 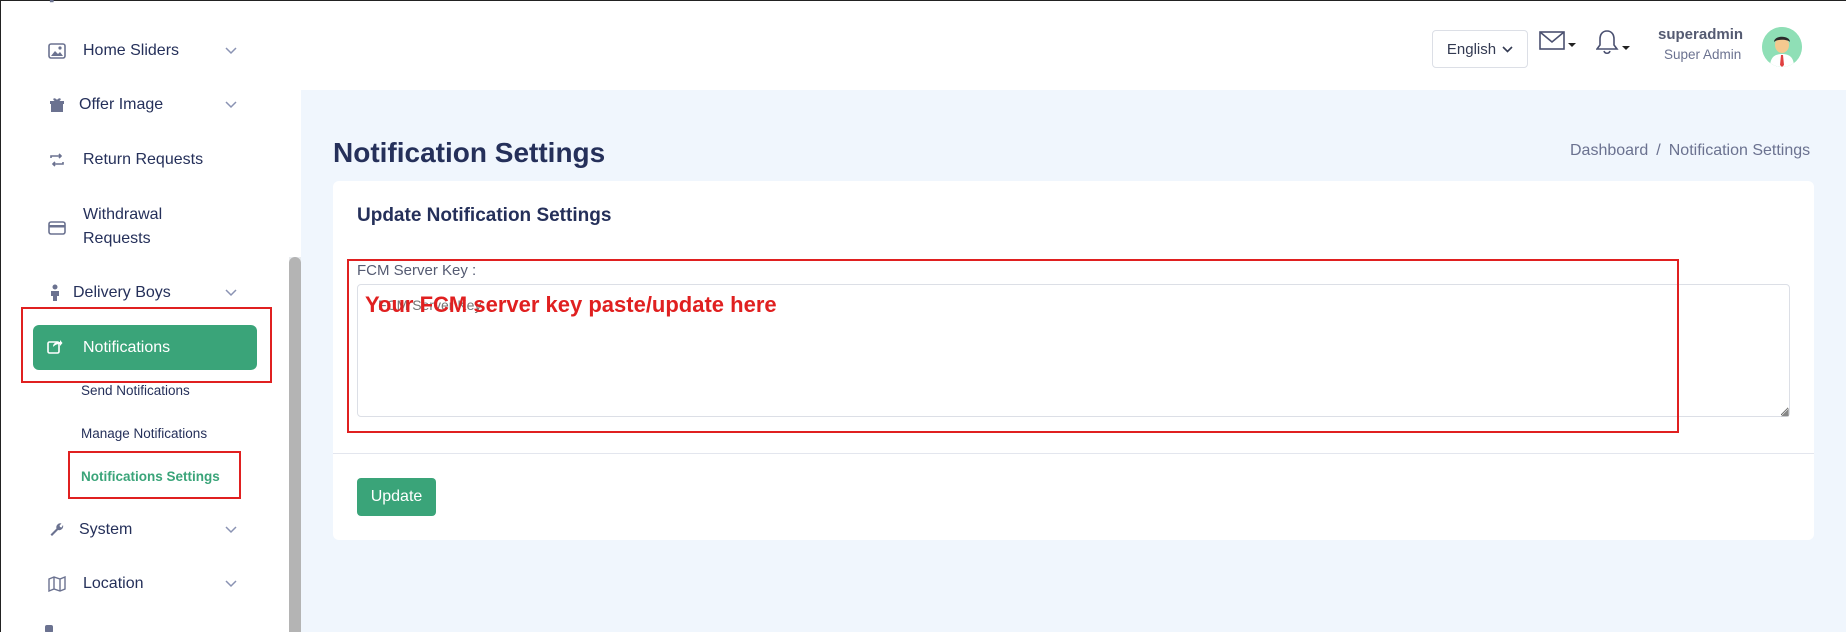 What do you see at coordinates (52, 2) in the screenshot?
I see `clipped-icon: ▮` at bounding box center [52, 2].